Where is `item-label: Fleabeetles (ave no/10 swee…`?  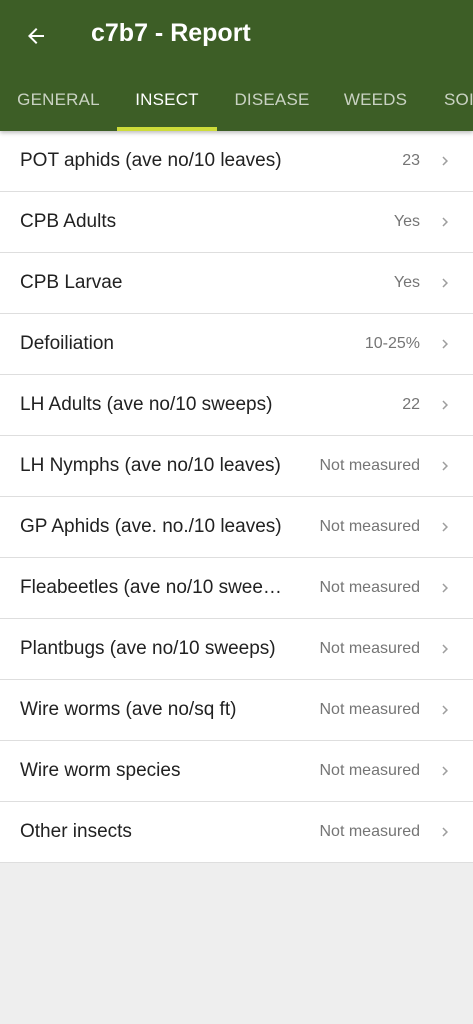 item-label: Fleabeetles (ave no/10 swee… is located at coordinates (151, 587).